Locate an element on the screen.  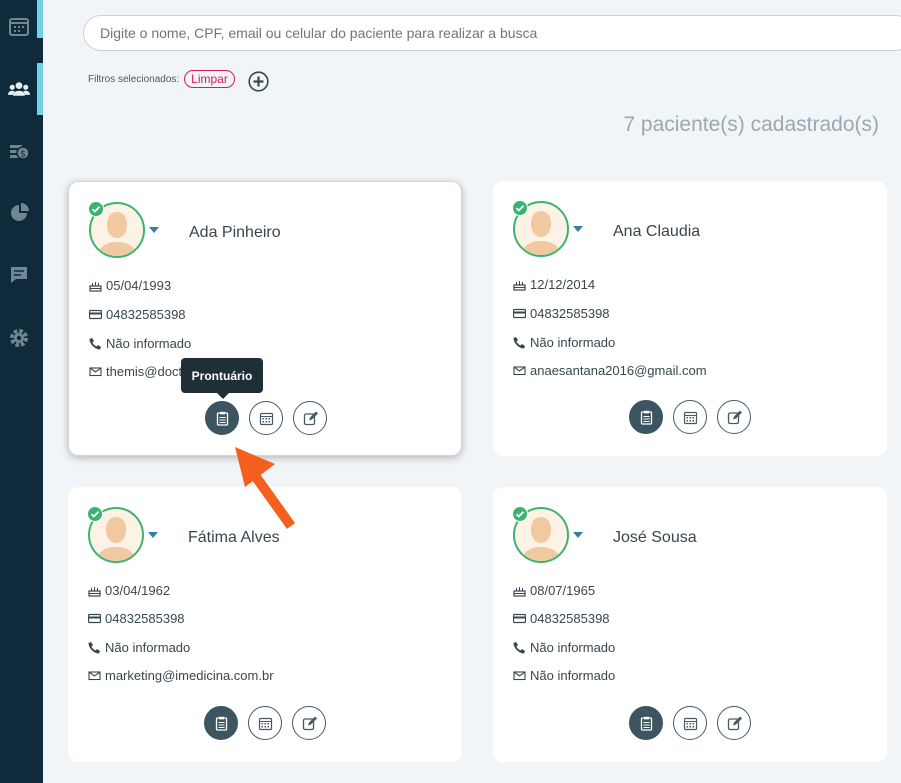
sidebar-accent is located at coordinates (40, 19).